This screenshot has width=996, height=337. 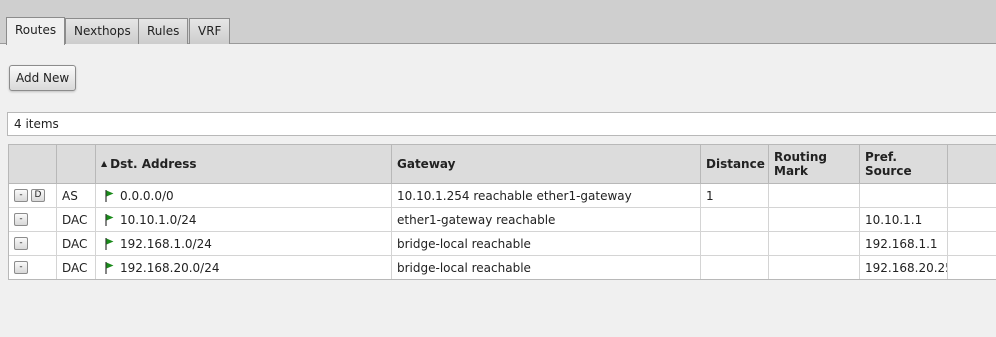 What do you see at coordinates (38, 195) in the screenshot?
I see `disable-button: D` at bounding box center [38, 195].